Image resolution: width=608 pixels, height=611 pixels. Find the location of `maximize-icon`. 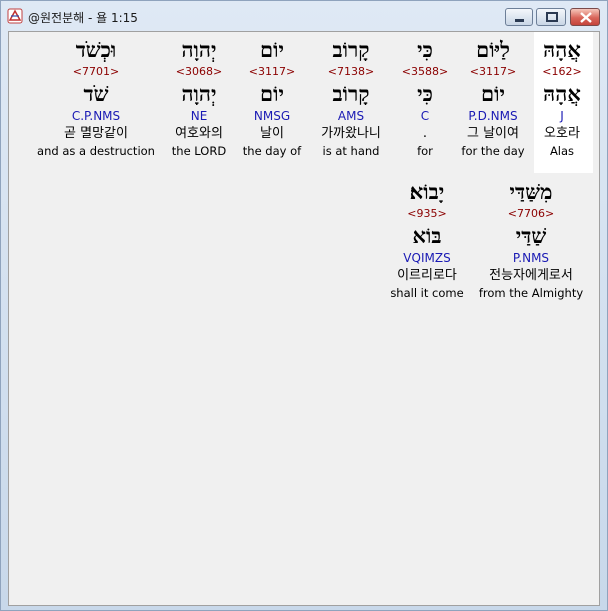

maximize-icon is located at coordinates (552, 17).